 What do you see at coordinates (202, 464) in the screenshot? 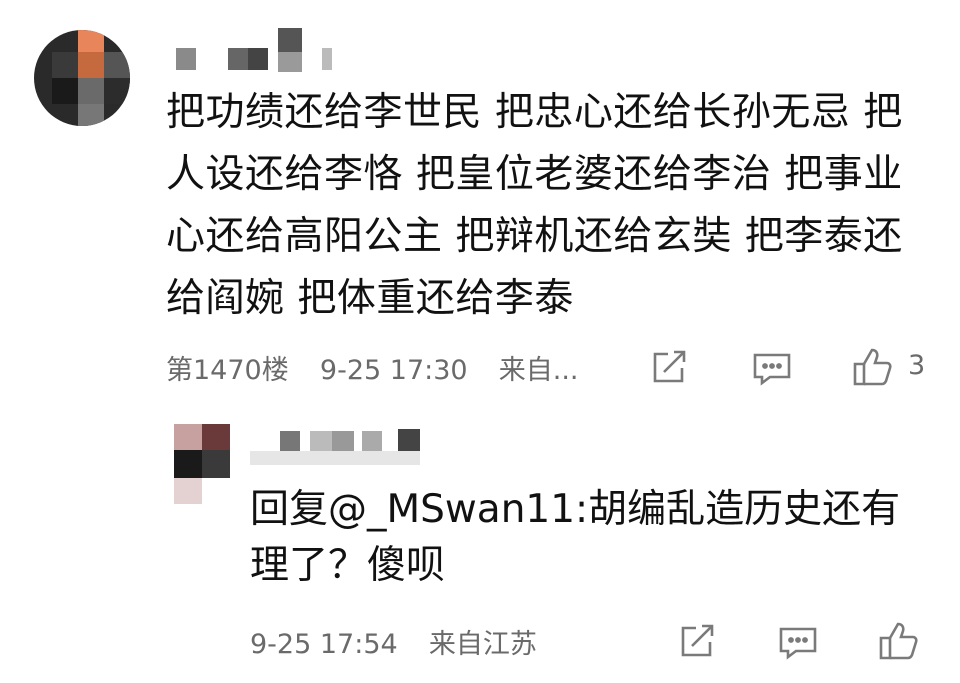
I see `reply-avatar` at bounding box center [202, 464].